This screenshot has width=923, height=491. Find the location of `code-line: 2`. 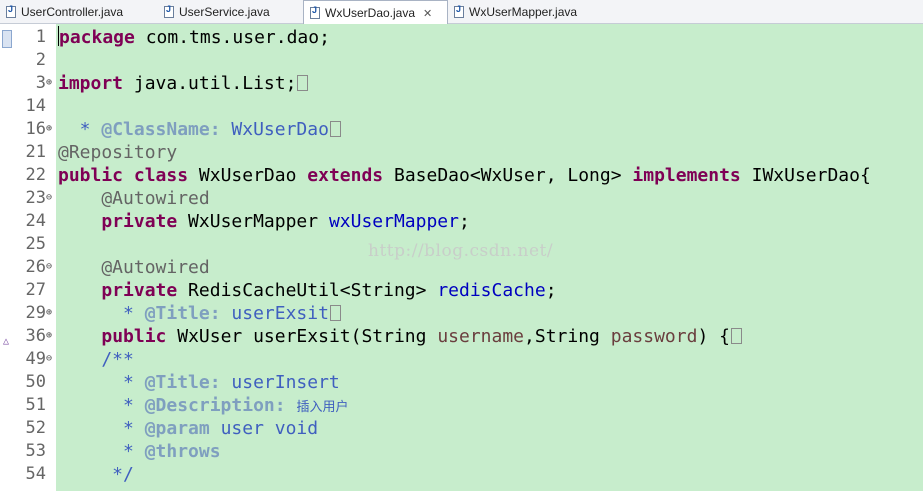

code-line: 2 is located at coordinates (461, 60).